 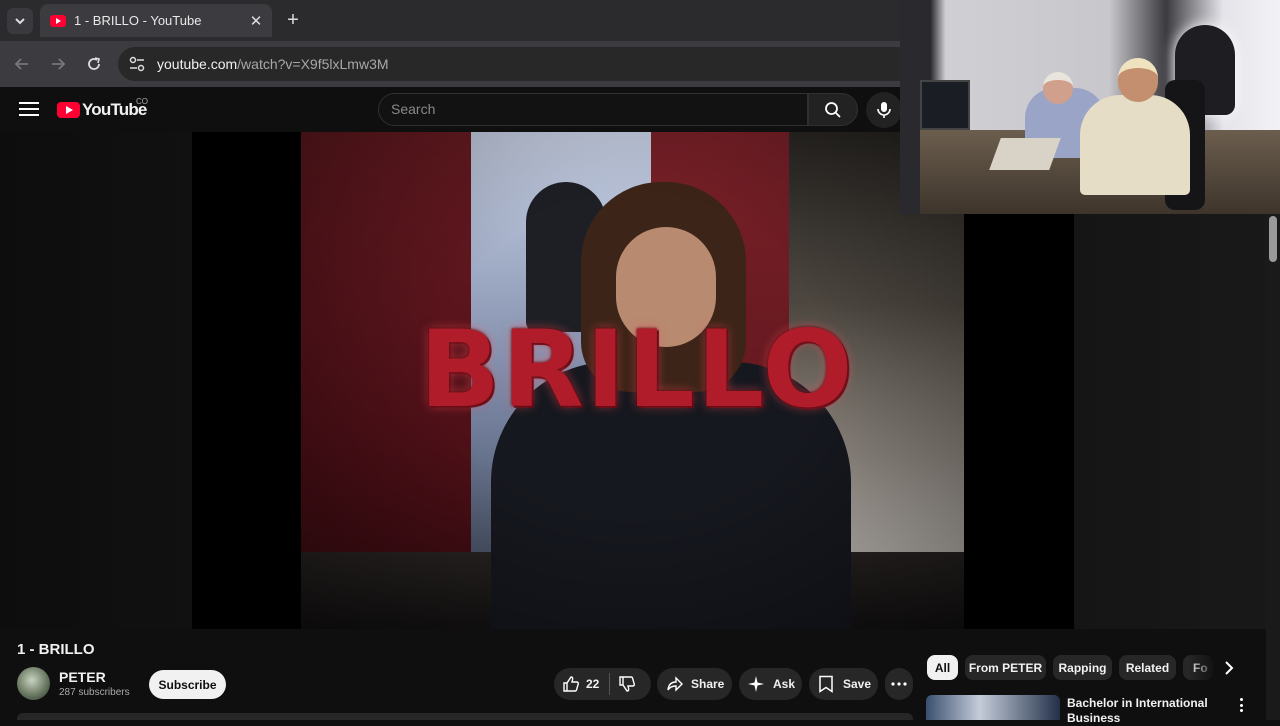 I want to click on chevron-down-icon, so click(x=20, y=21).